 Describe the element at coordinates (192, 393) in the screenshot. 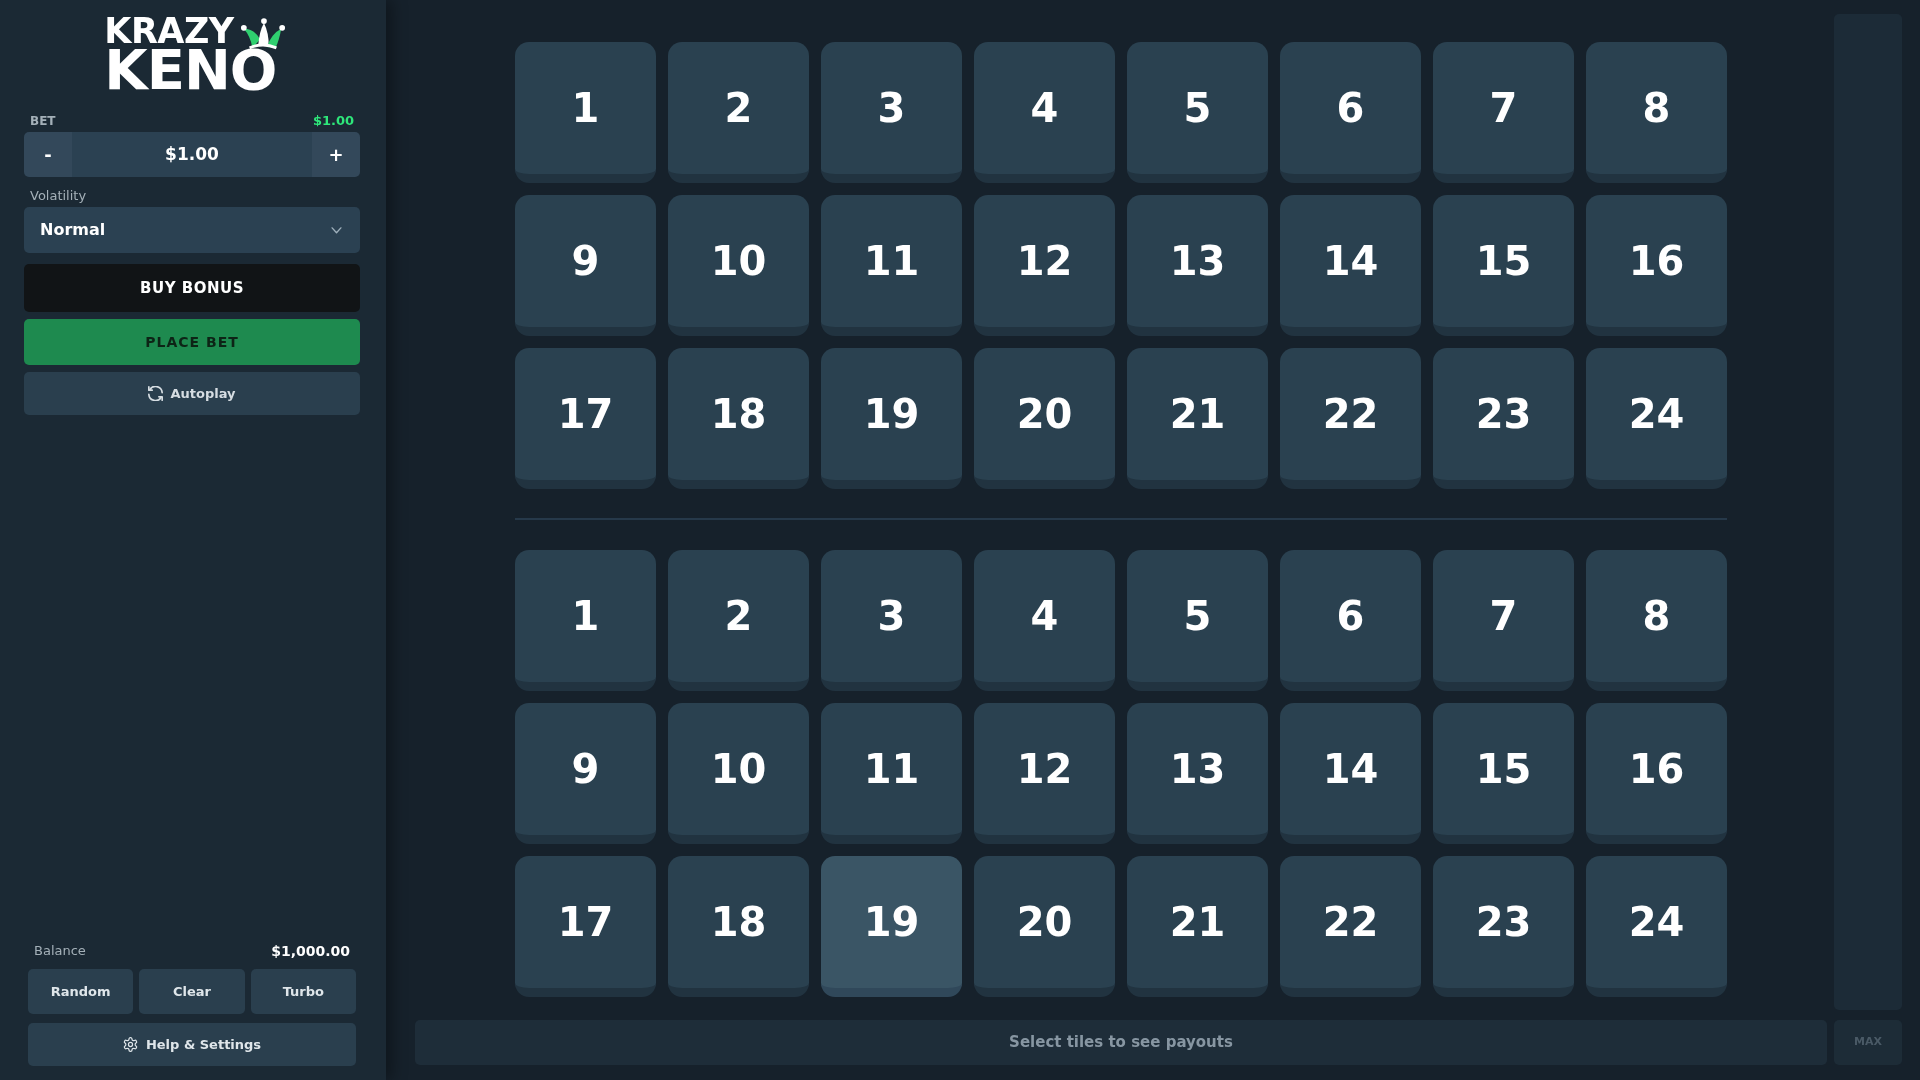

I see `autoplay-button: Autoplay` at that location.